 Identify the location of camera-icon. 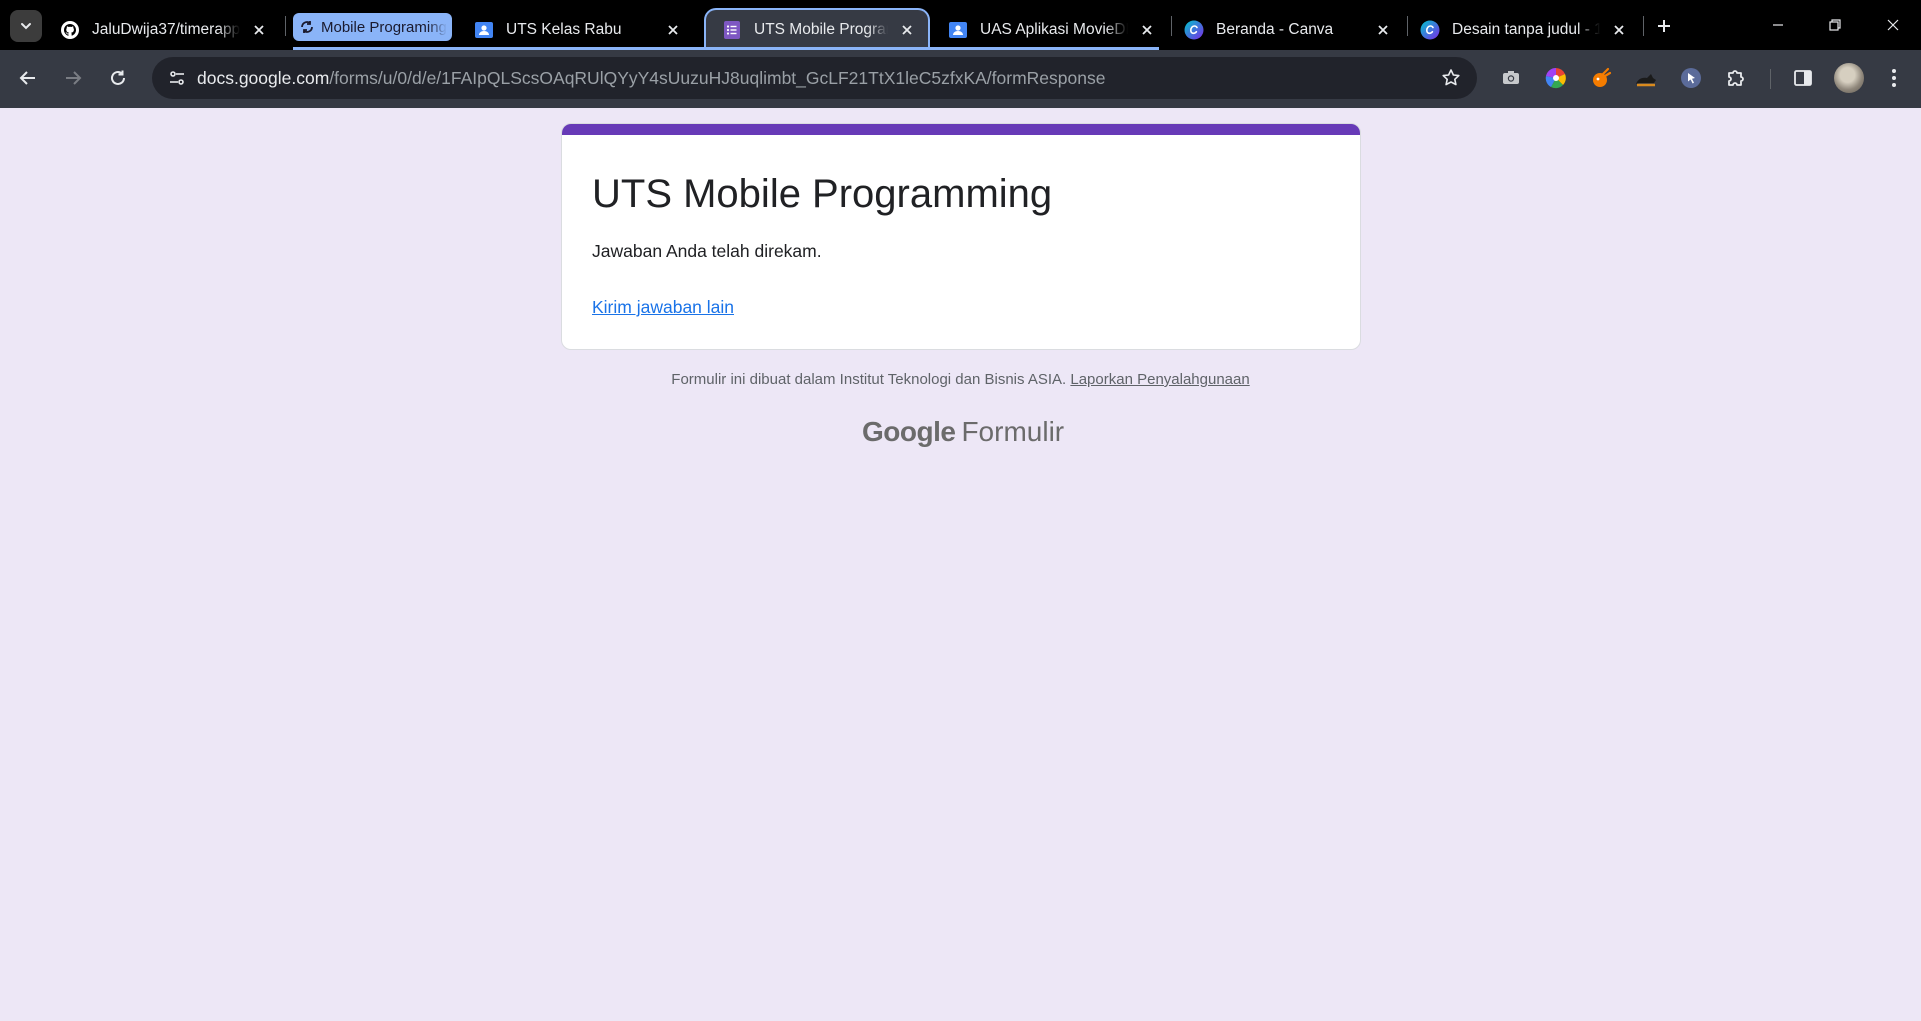
(1511, 78).